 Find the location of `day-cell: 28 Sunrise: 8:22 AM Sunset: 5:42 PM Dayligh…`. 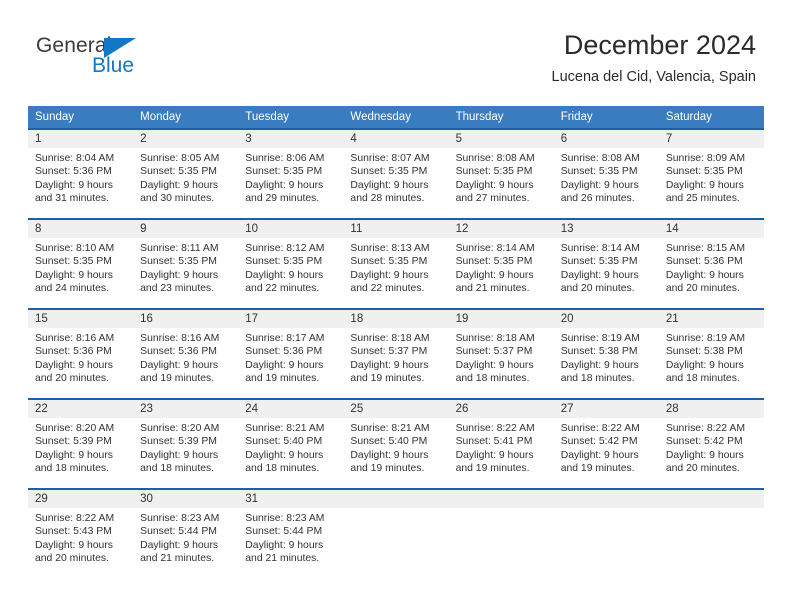

day-cell: 28 Sunrise: 8:22 AM Sunset: 5:42 PM Dayligh… is located at coordinates (711, 443).